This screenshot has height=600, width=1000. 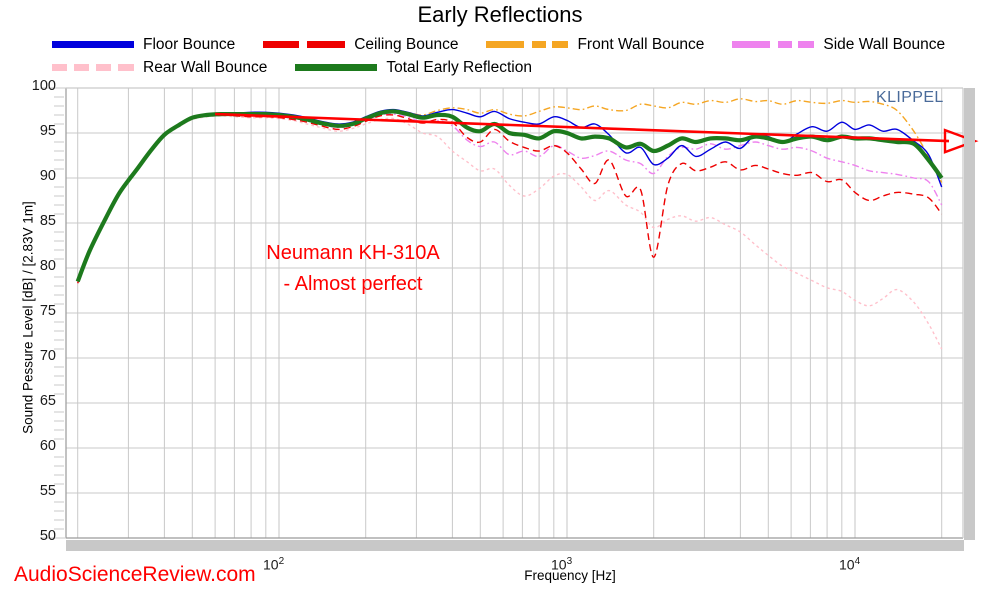 What do you see at coordinates (135, 574) in the screenshot?
I see `asr-watermark: AudioScienceReview.com` at bounding box center [135, 574].